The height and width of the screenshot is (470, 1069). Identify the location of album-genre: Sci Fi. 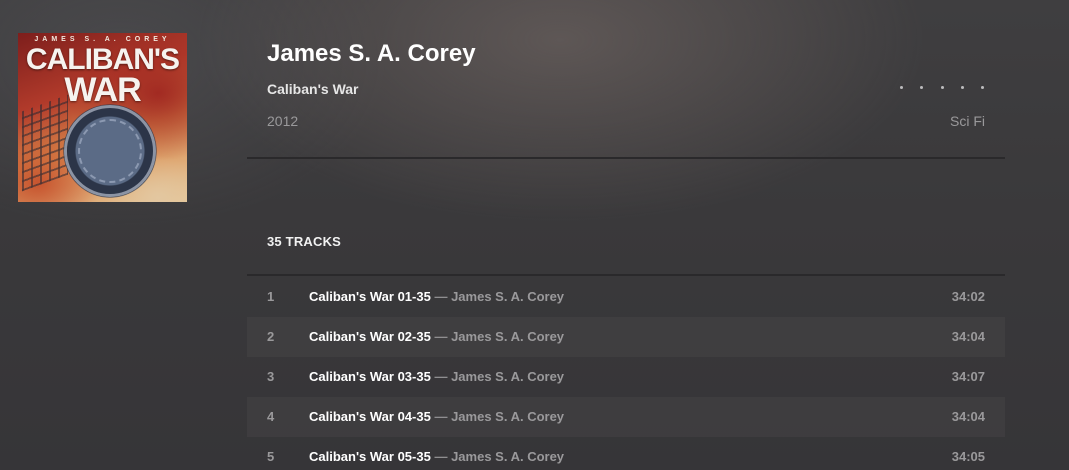
(967, 121).